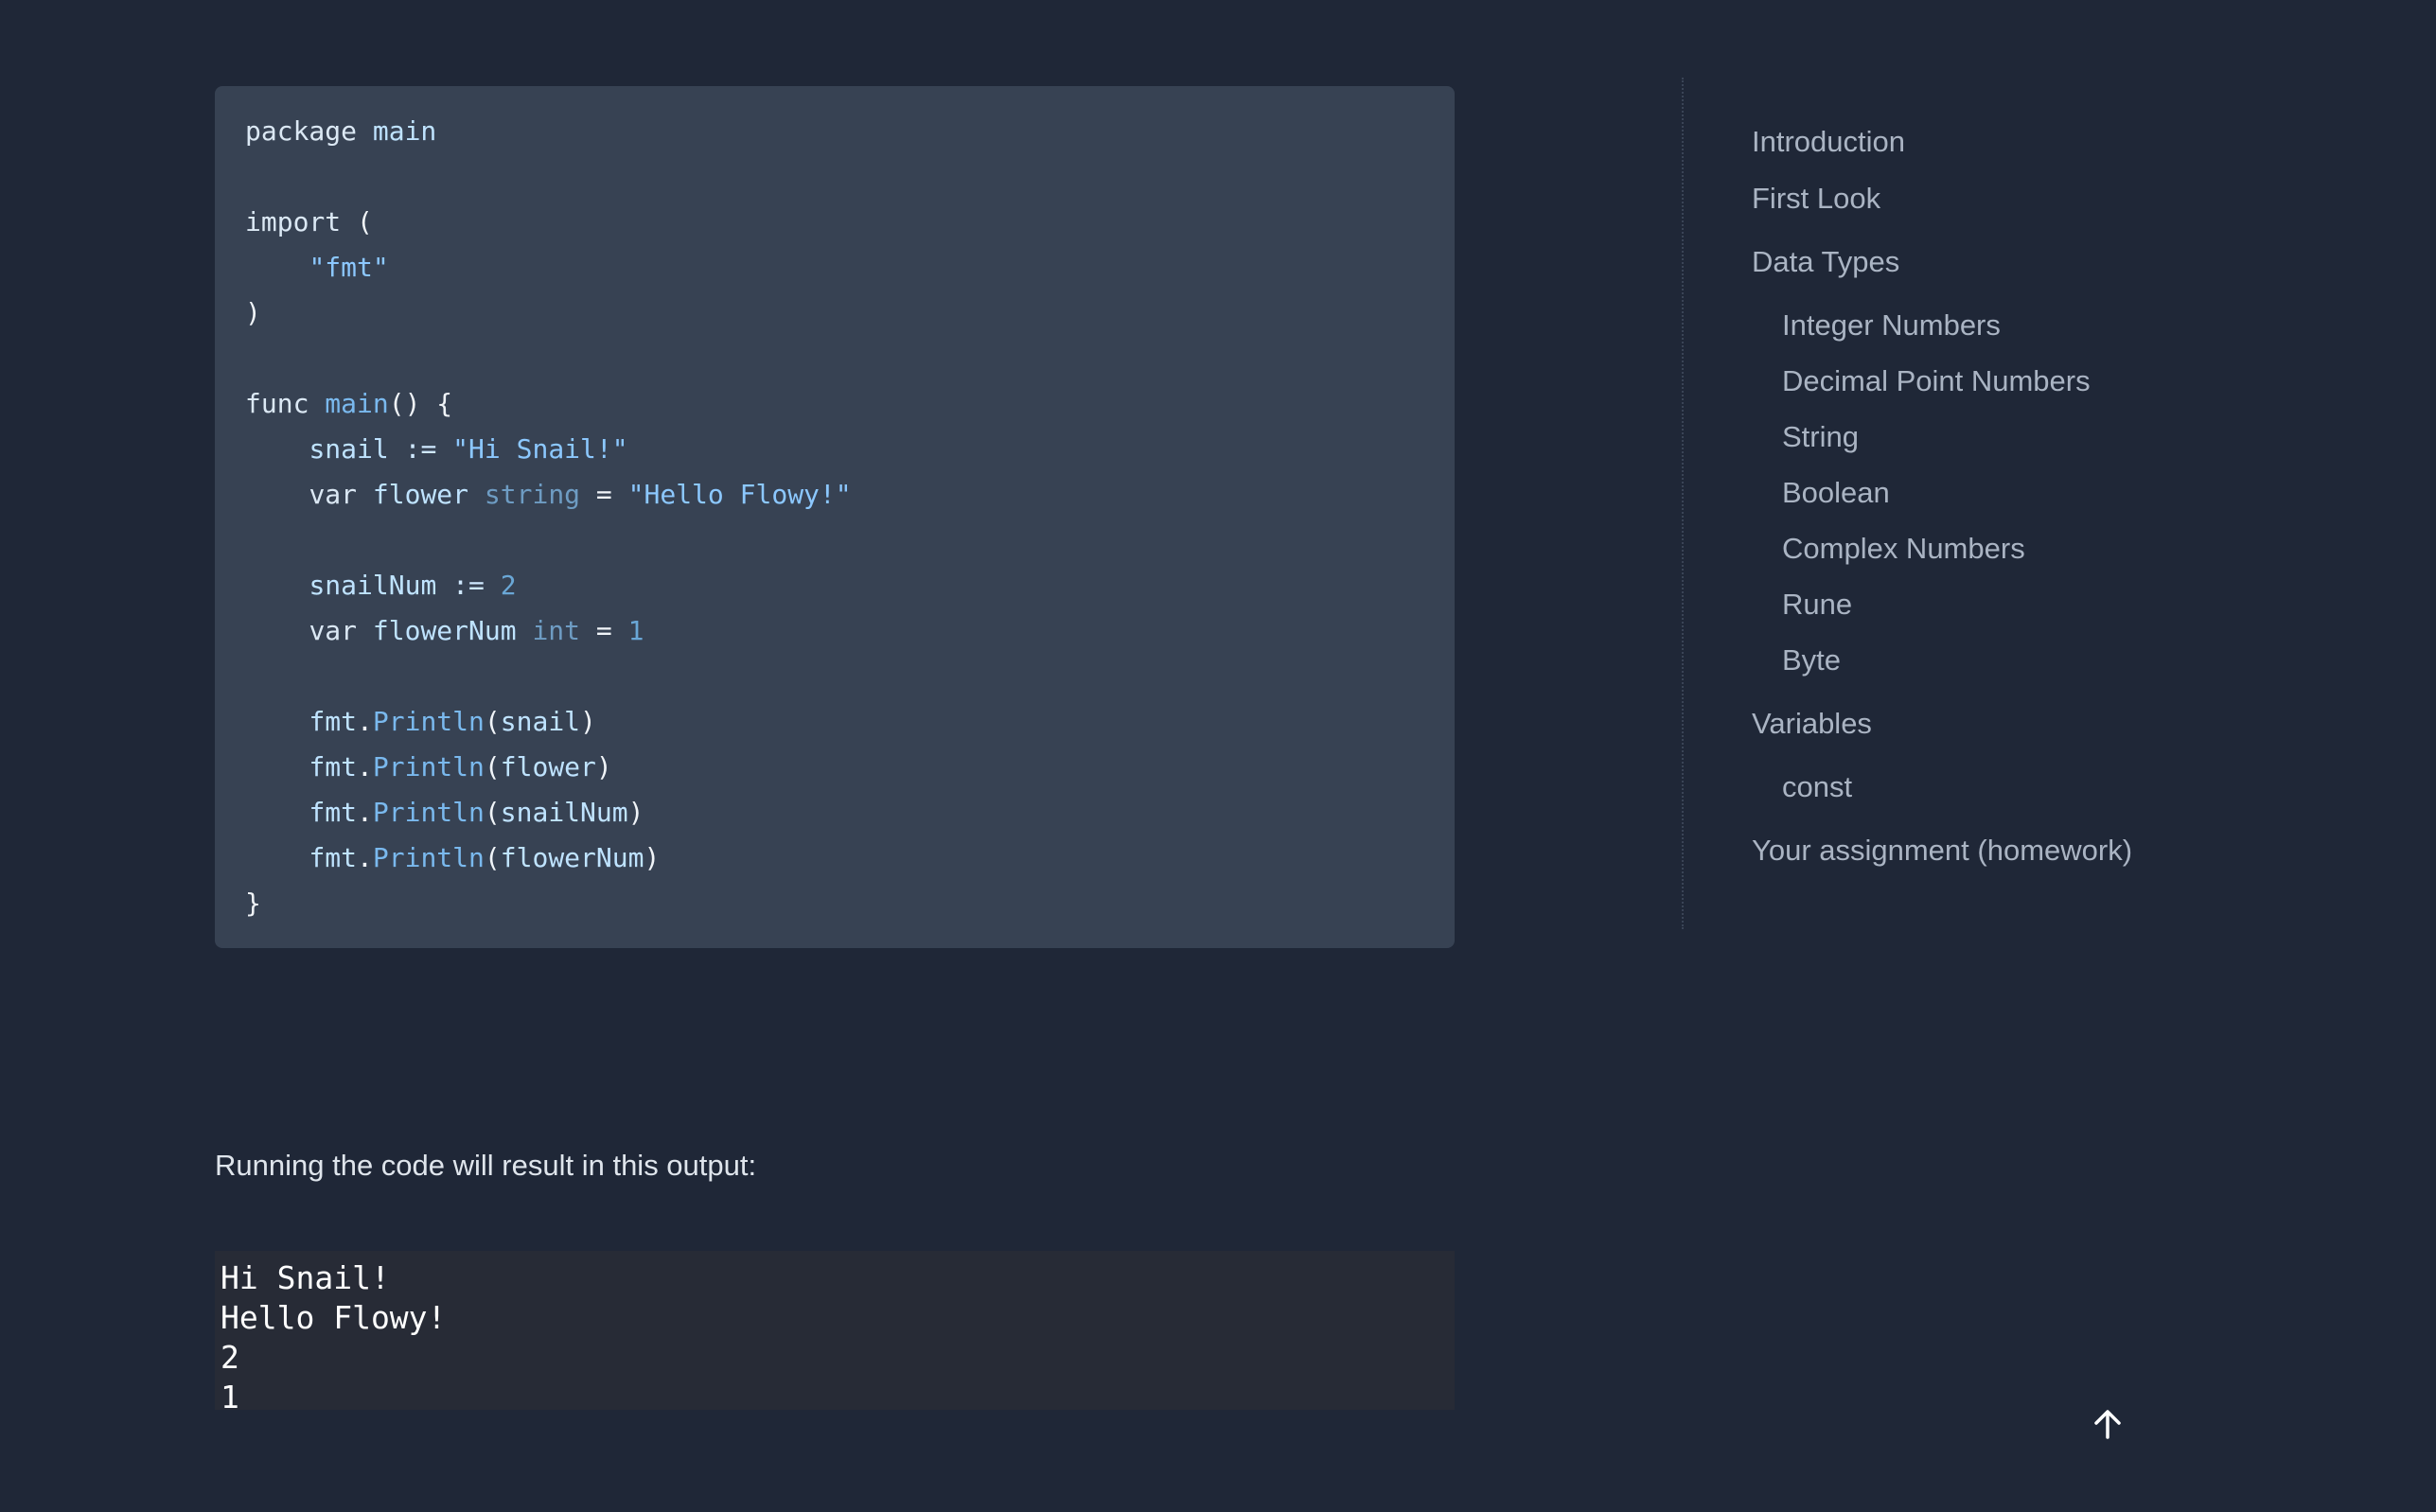  What do you see at coordinates (1812, 724) in the screenshot?
I see `toc-link: Variables` at bounding box center [1812, 724].